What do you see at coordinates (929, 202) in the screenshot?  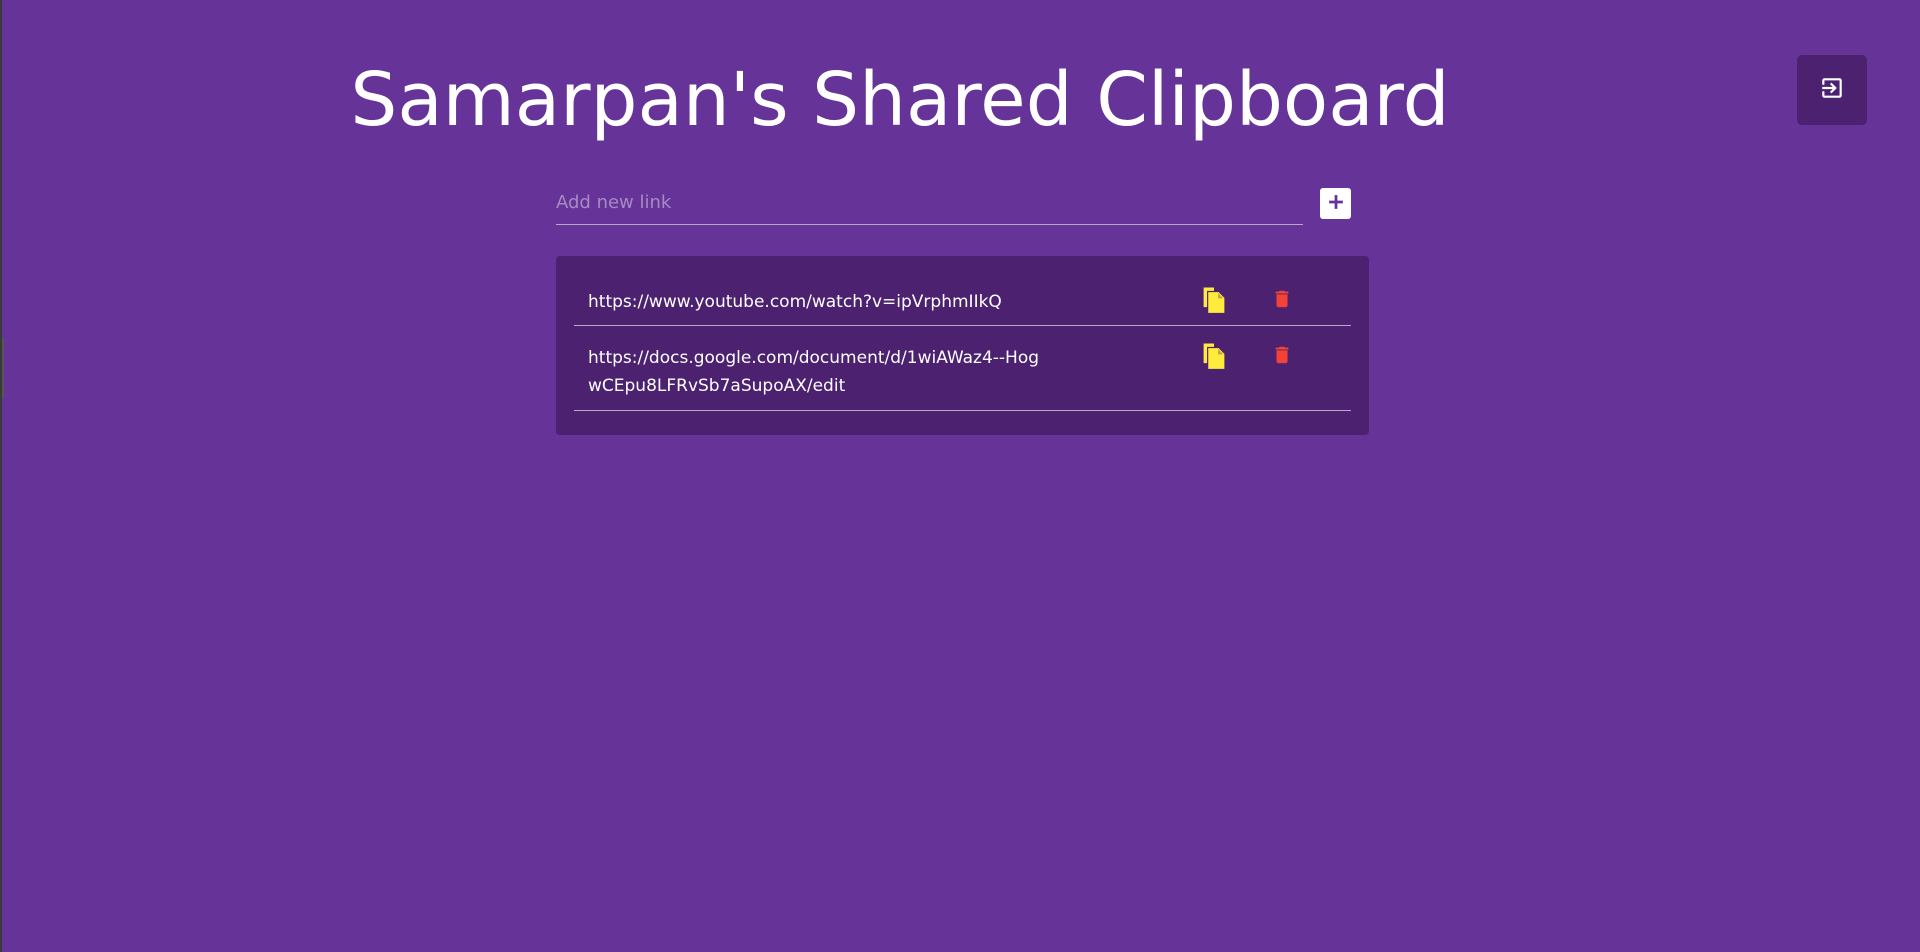 I see `add-link-input` at bounding box center [929, 202].